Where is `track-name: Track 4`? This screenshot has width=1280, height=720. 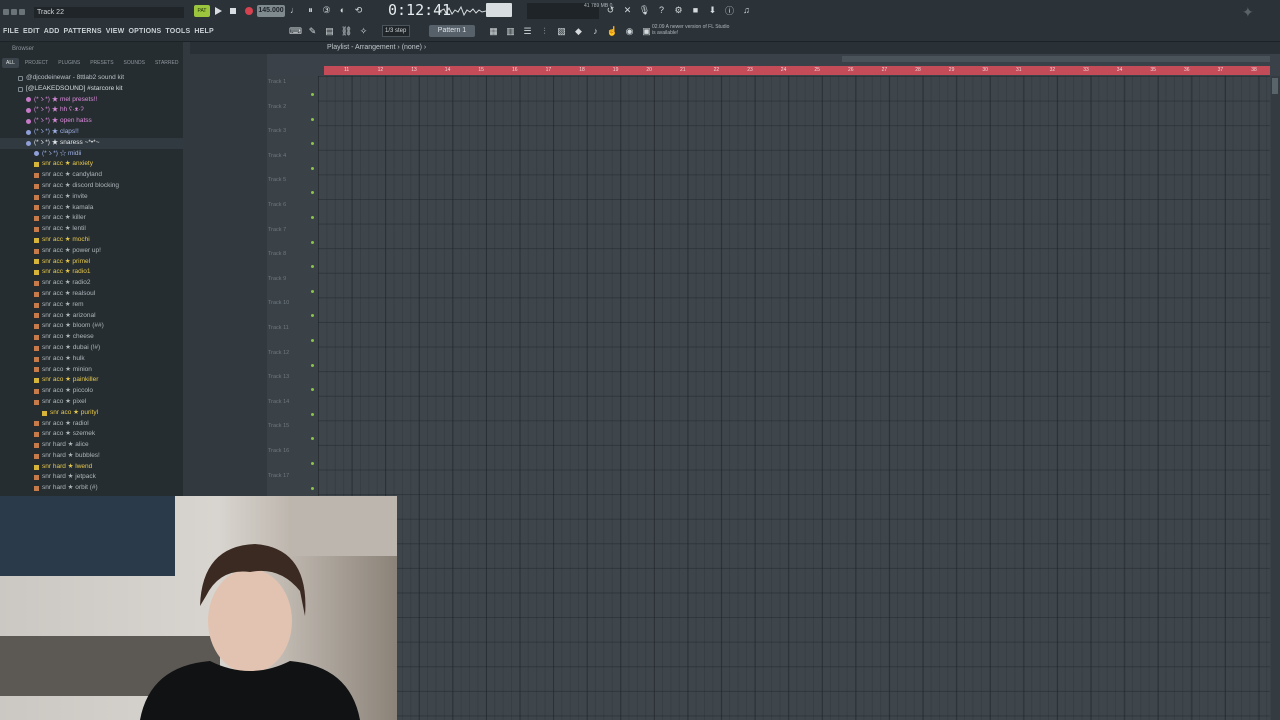
track-name: Track 4 is located at coordinates (292, 156).